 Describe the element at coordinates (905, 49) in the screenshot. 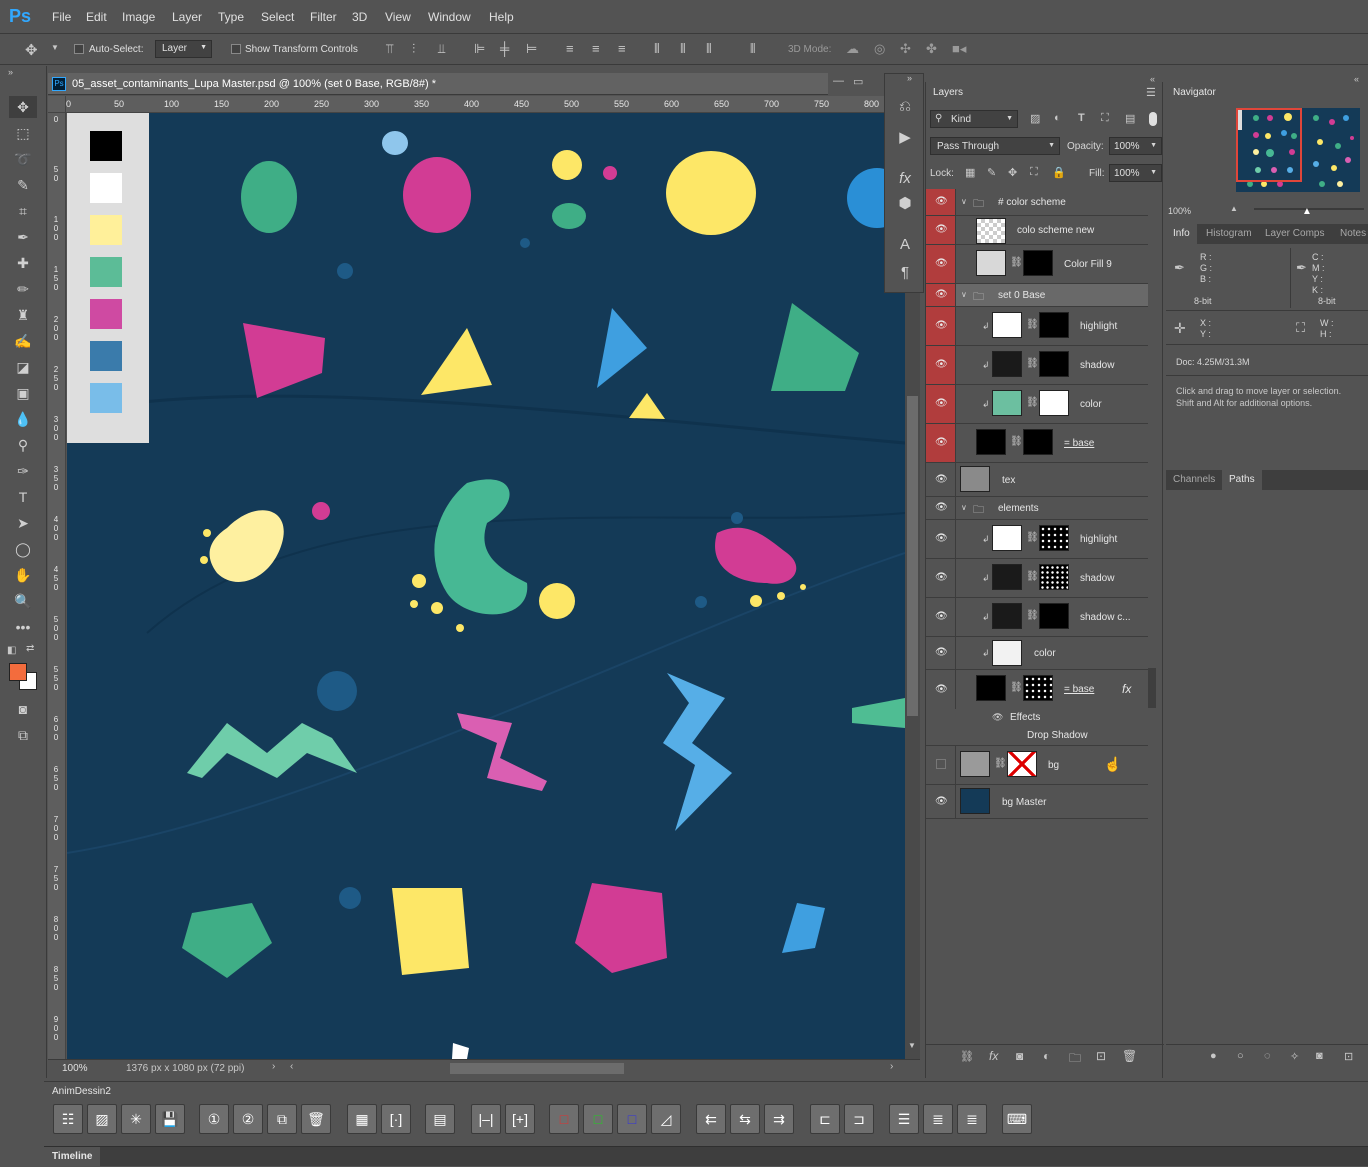

I see `3d-pan-icon: ✣` at that location.